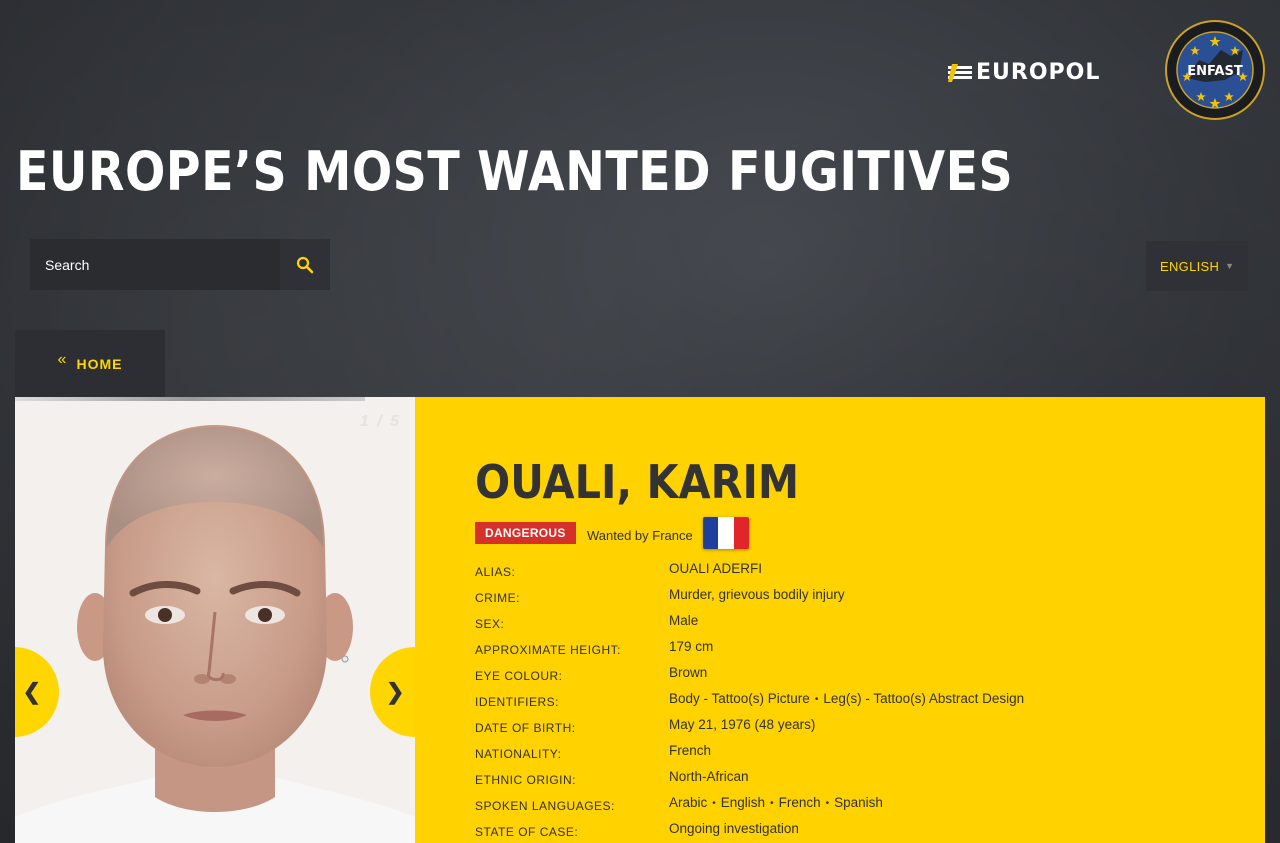  I want to click on fact-value-item: May 21, 1976 (48 years), so click(742, 724).